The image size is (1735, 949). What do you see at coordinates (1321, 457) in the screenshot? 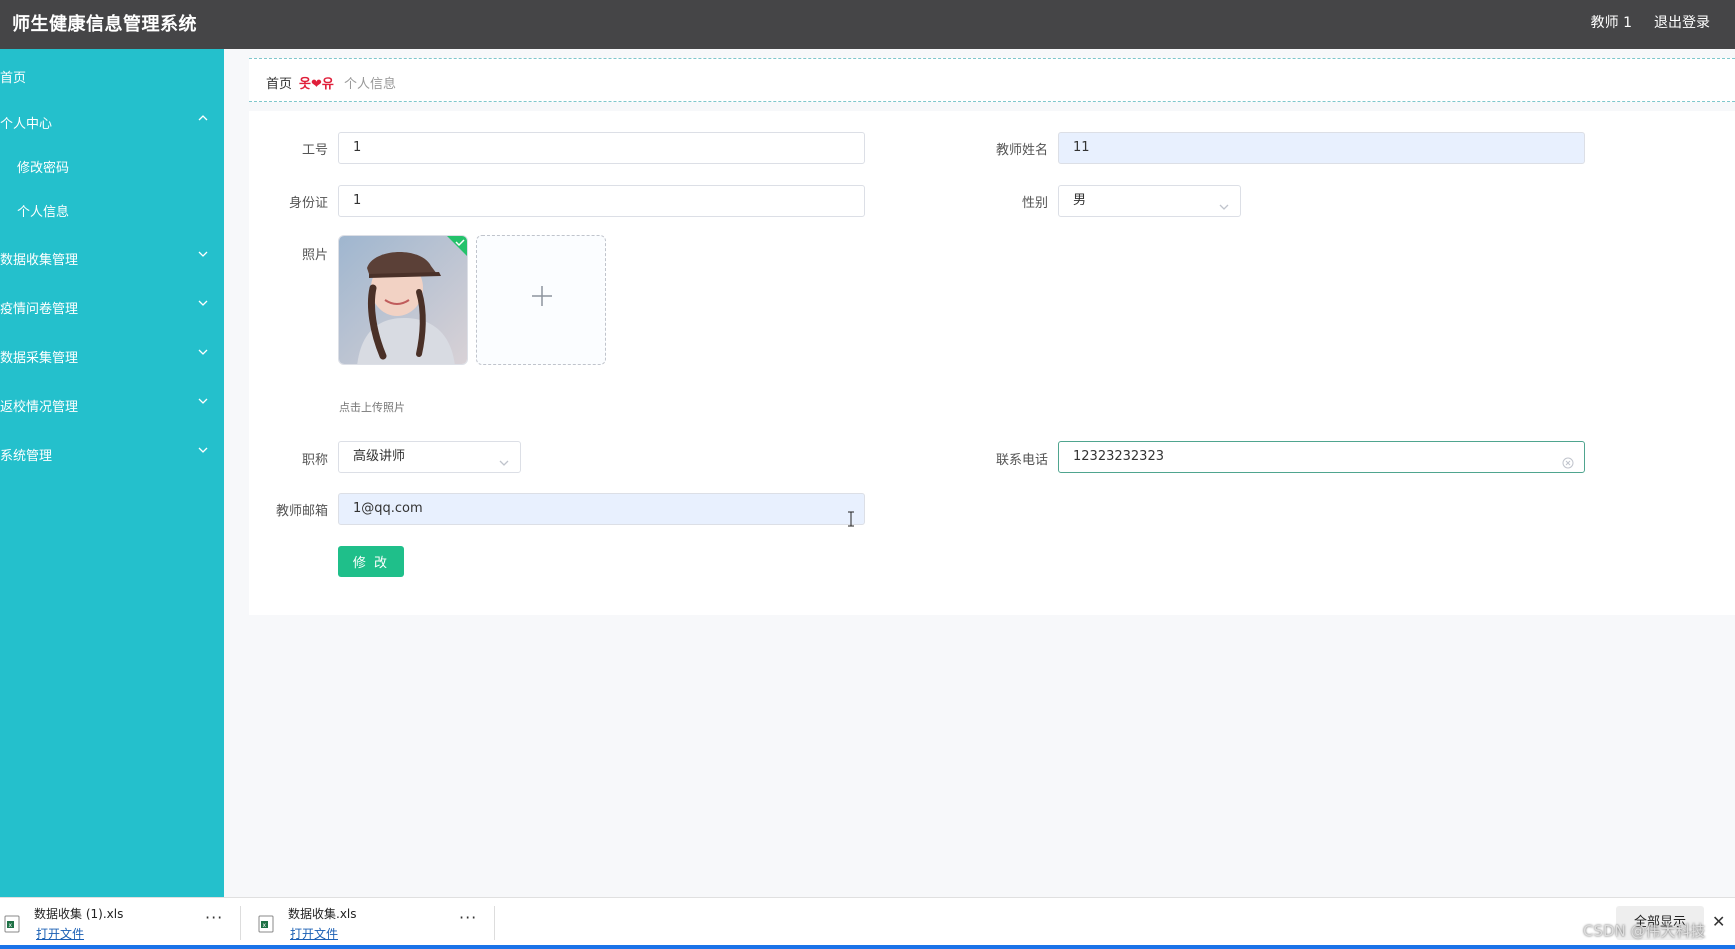
I see `phone-field: 12323232323` at bounding box center [1321, 457].